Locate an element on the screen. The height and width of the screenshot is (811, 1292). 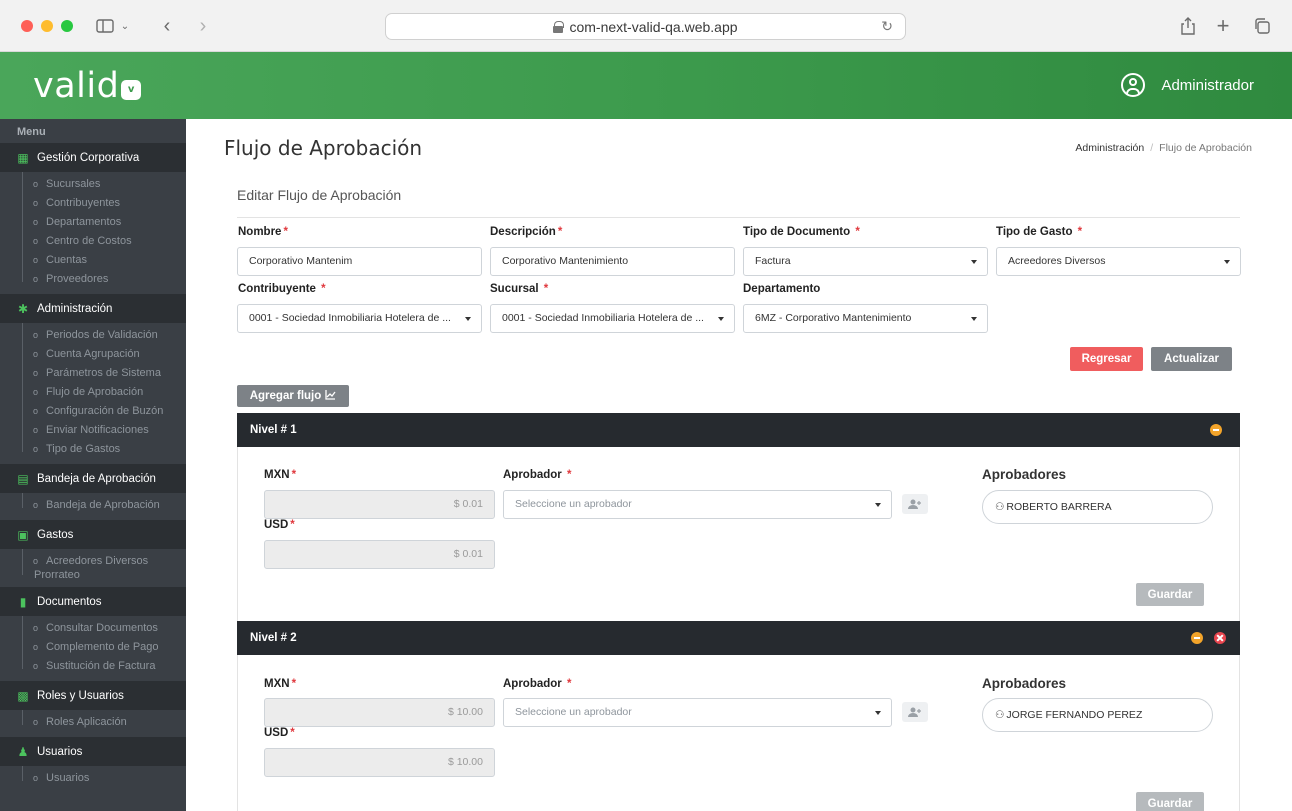
inbox-icon: ▤ is located at coordinates (23, 478).